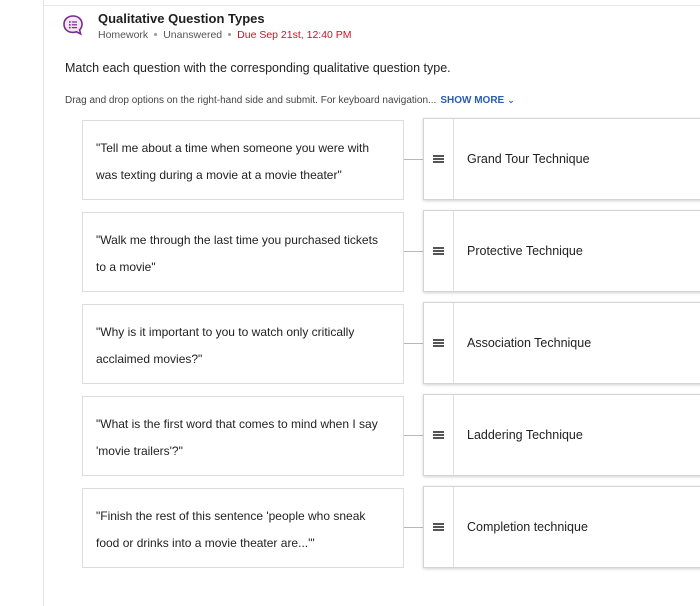 This screenshot has width=700, height=606. Describe the element at coordinates (511, 100) in the screenshot. I see `chevron-down-icon: ⌄` at that location.